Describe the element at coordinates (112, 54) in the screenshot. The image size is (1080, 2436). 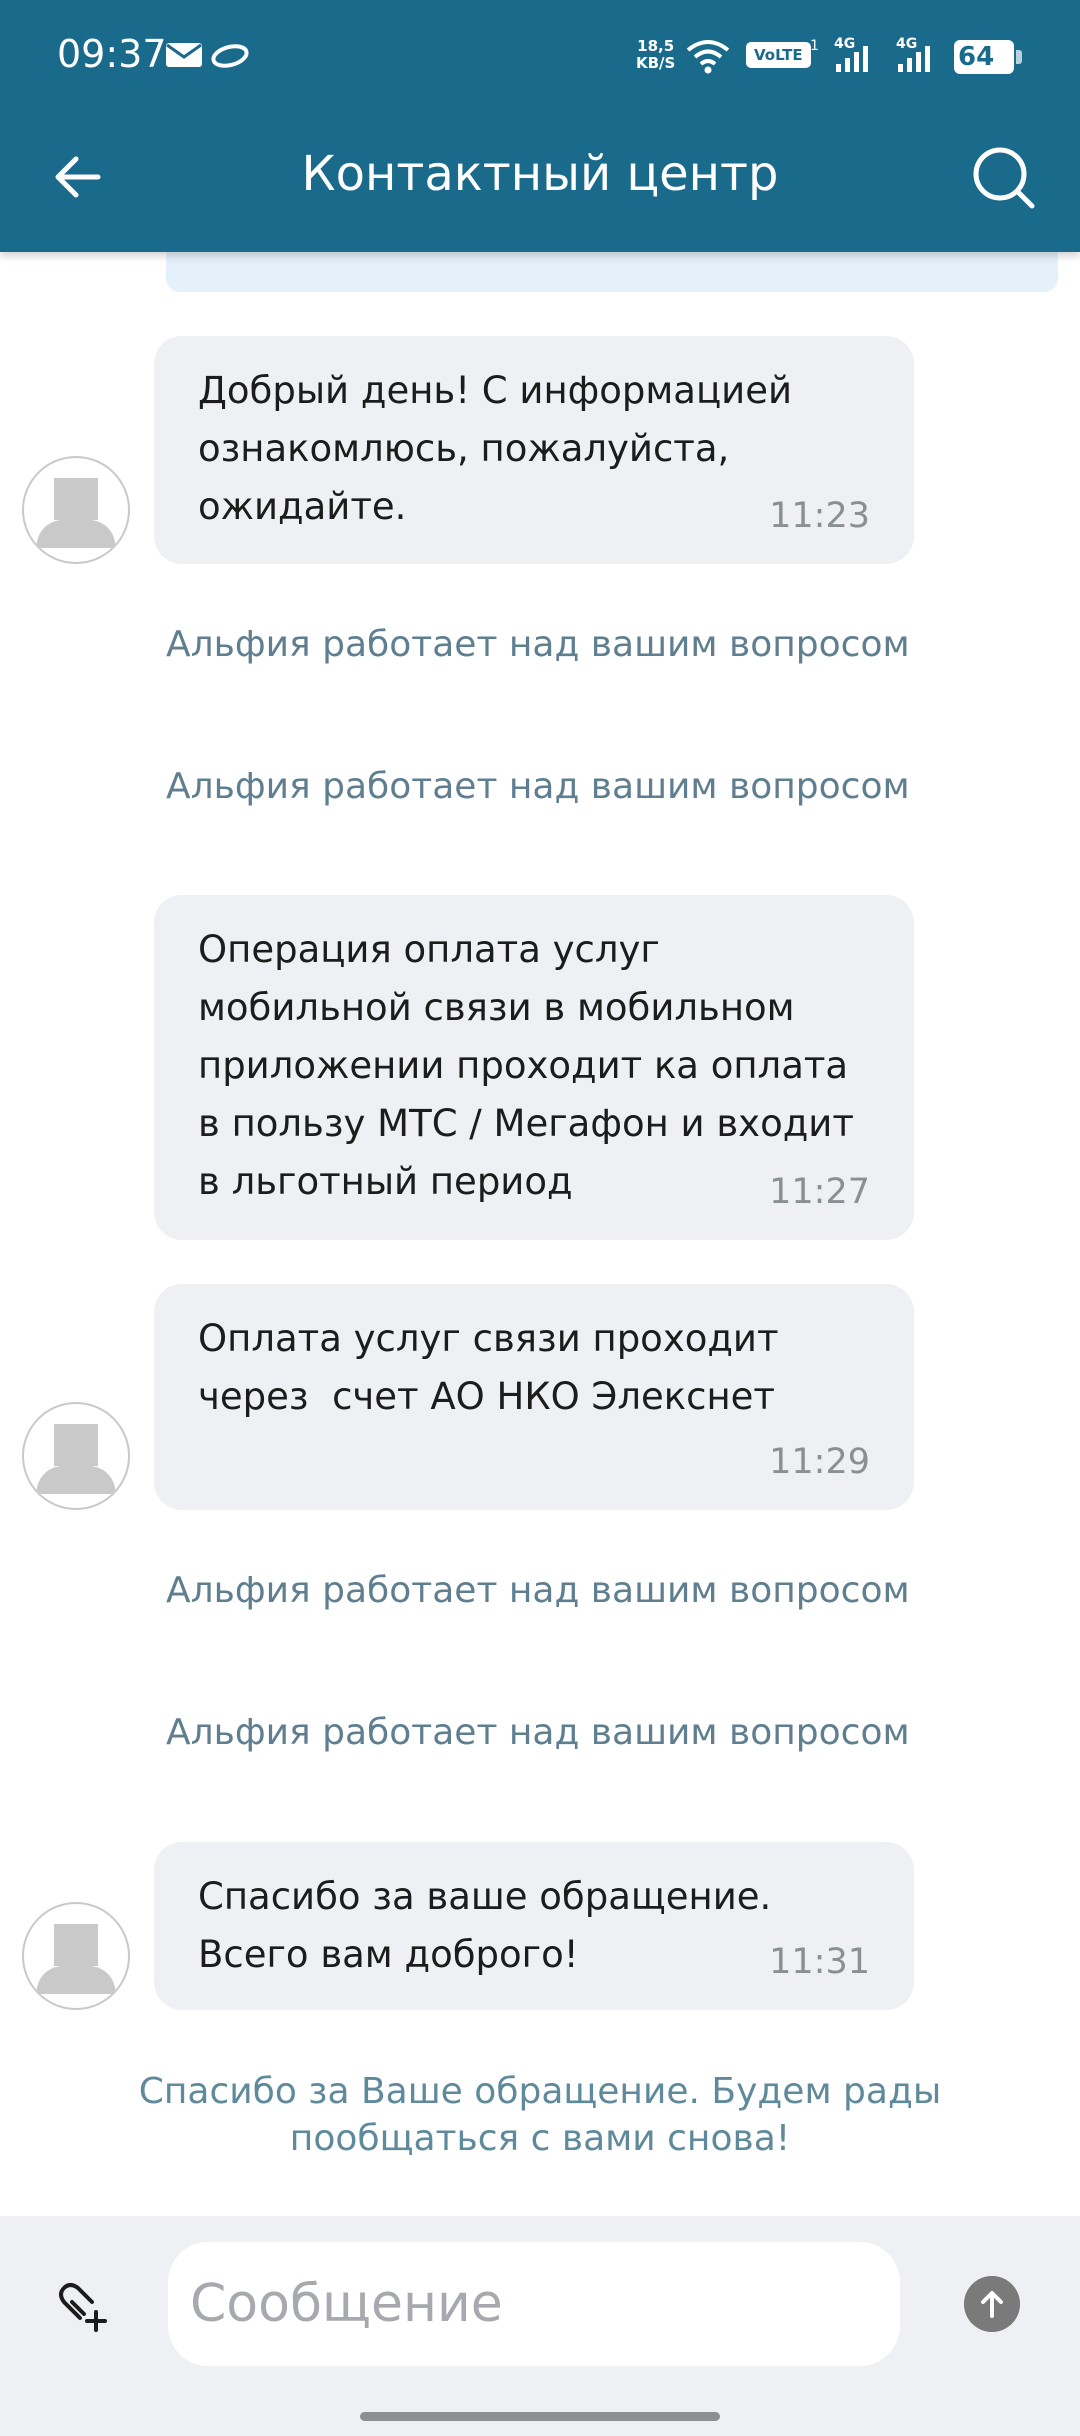
I see `status-time: 09:37` at that location.